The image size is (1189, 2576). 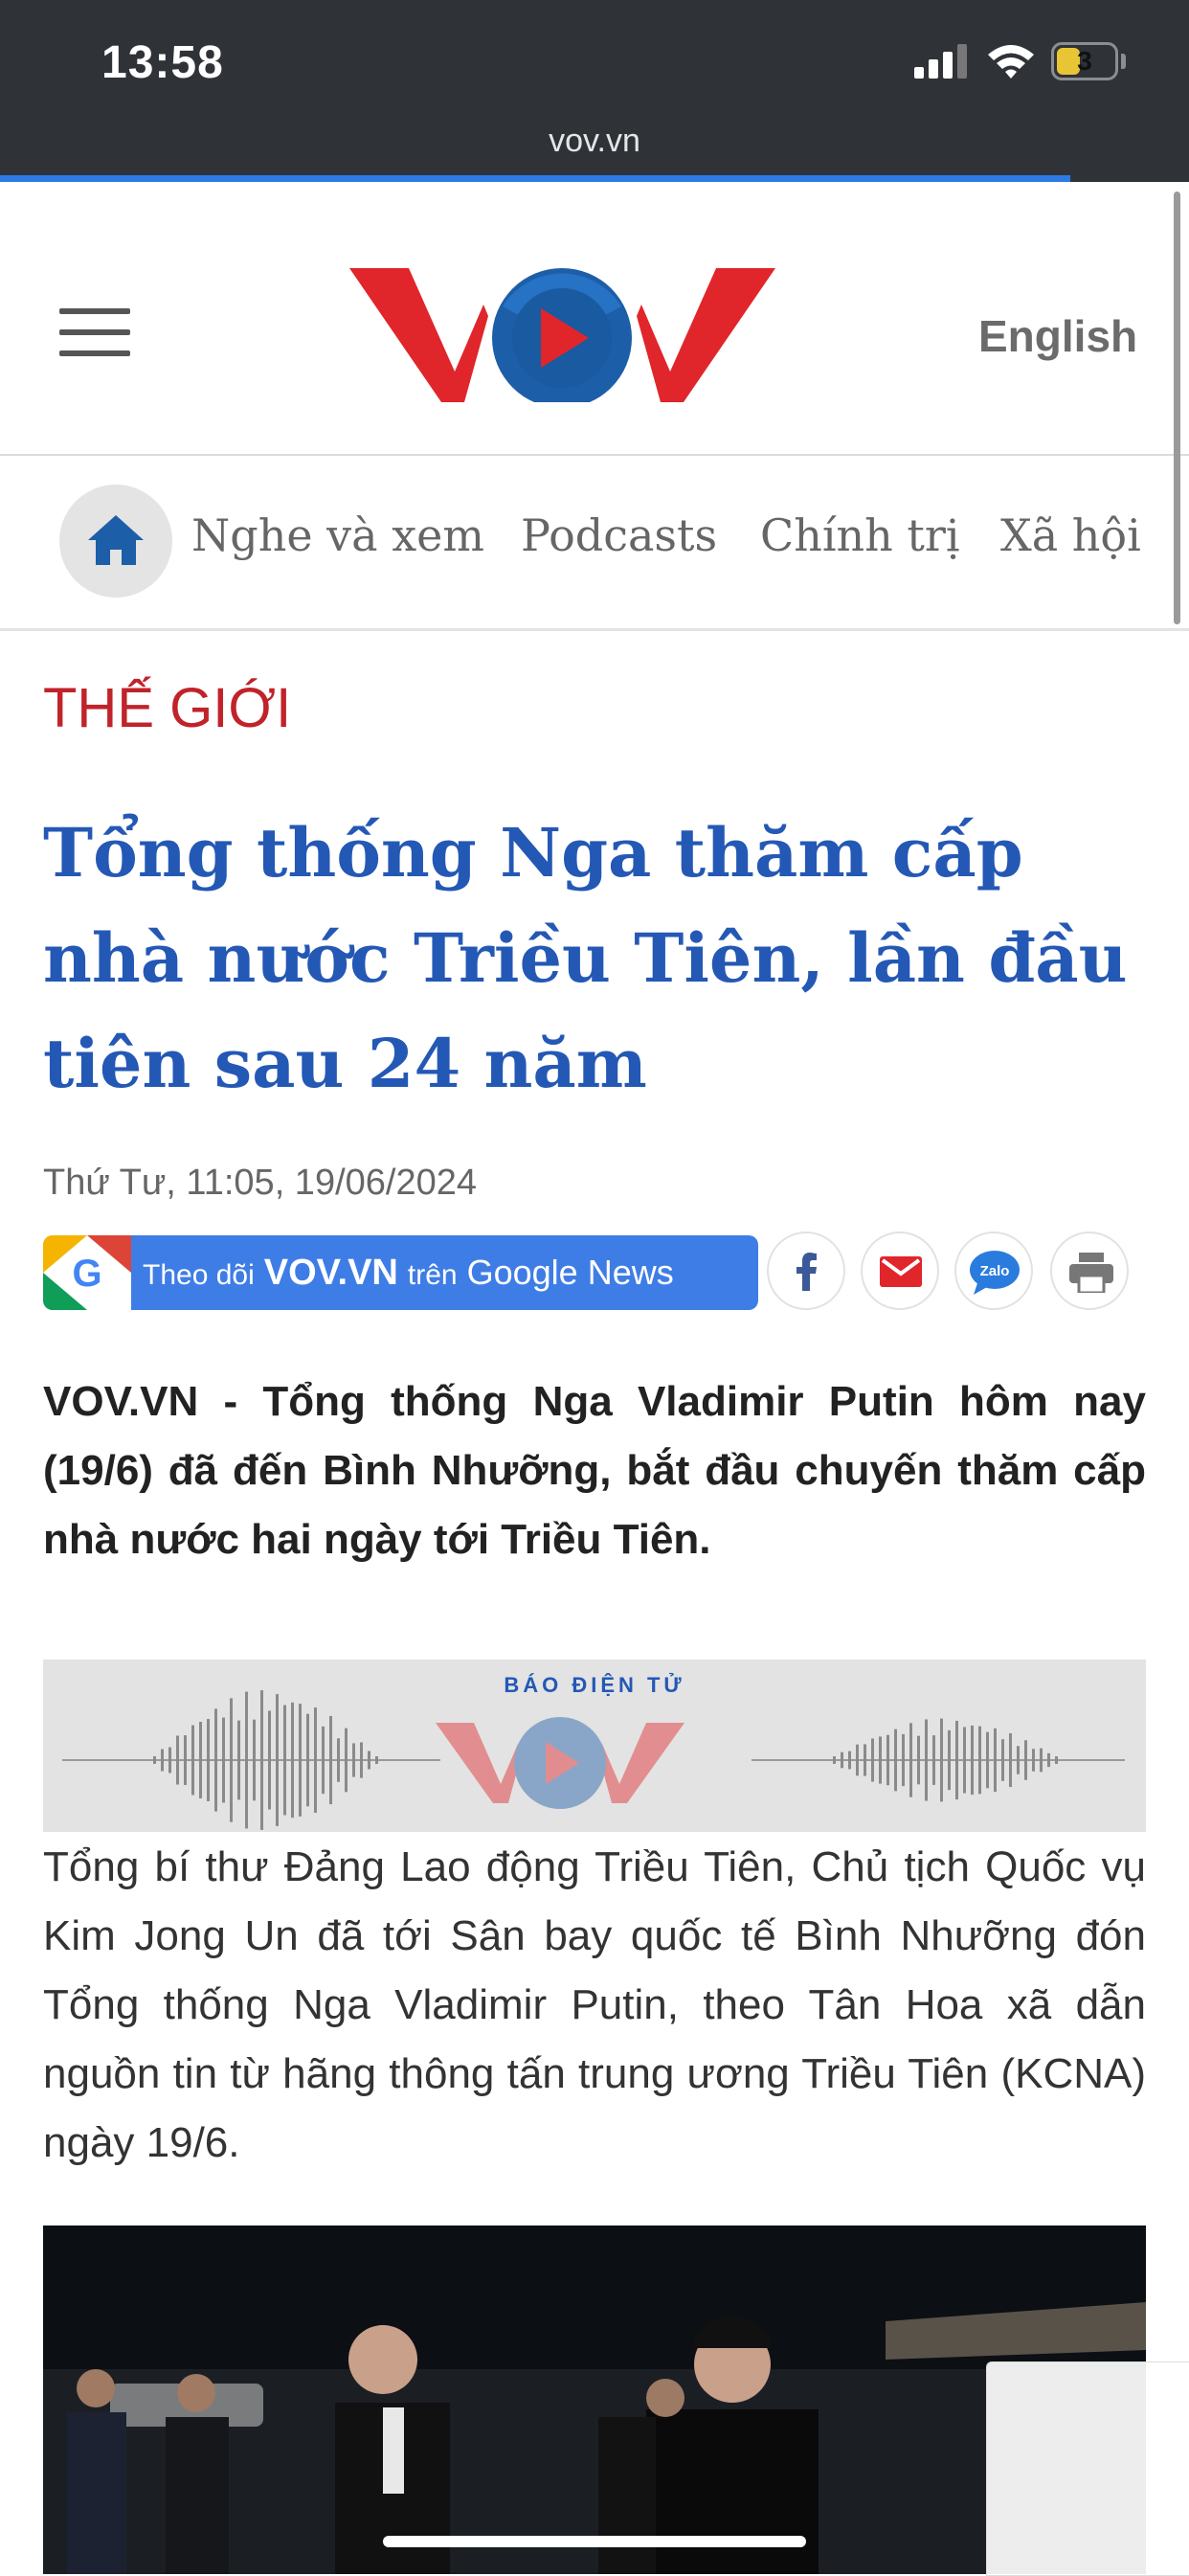 What do you see at coordinates (94, 340) in the screenshot?
I see `menu-icon` at bounding box center [94, 340].